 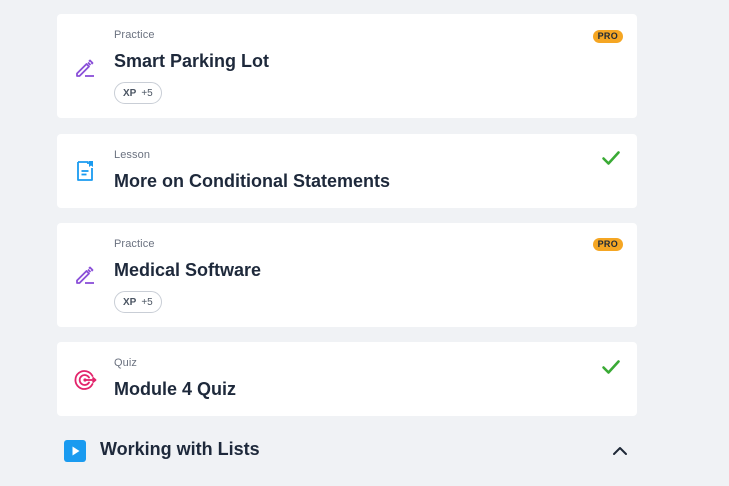 What do you see at coordinates (347, 451) in the screenshot?
I see `module-section-header: Working with Lists` at bounding box center [347, 451].